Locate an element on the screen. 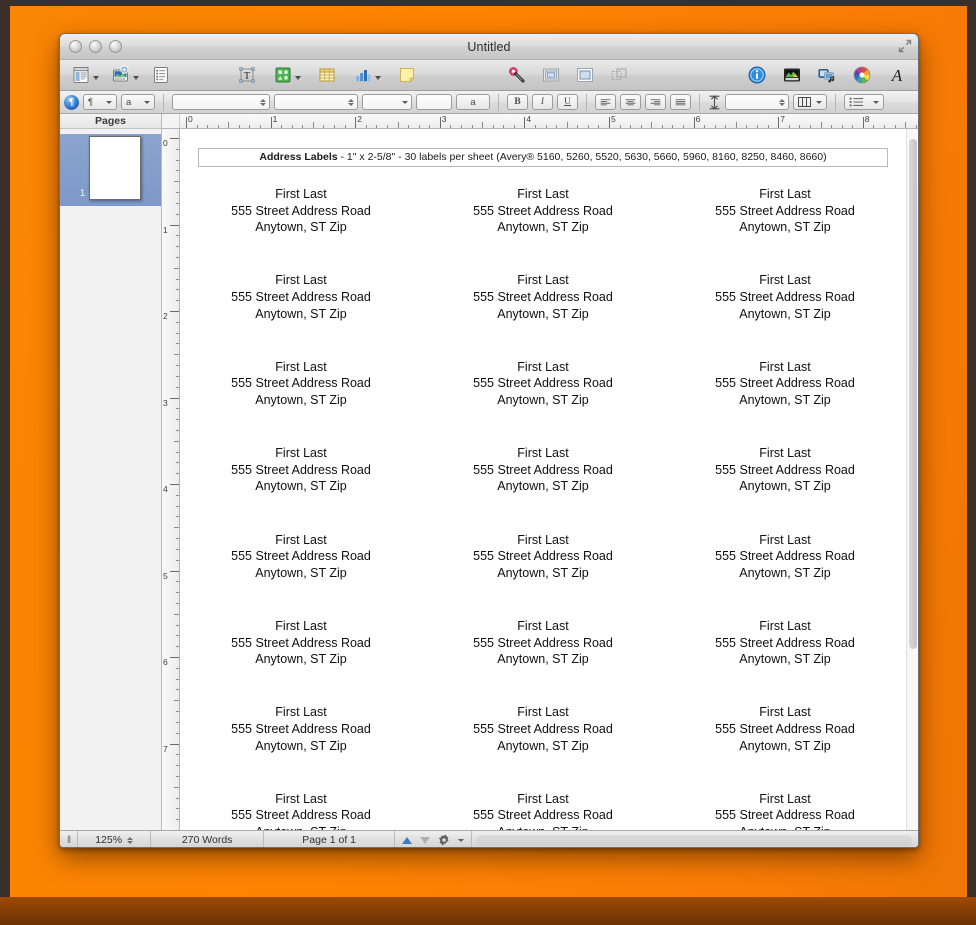 The width and height of the screenshot is (976, 925). underline-button: U is located at coordinates (567, 102).